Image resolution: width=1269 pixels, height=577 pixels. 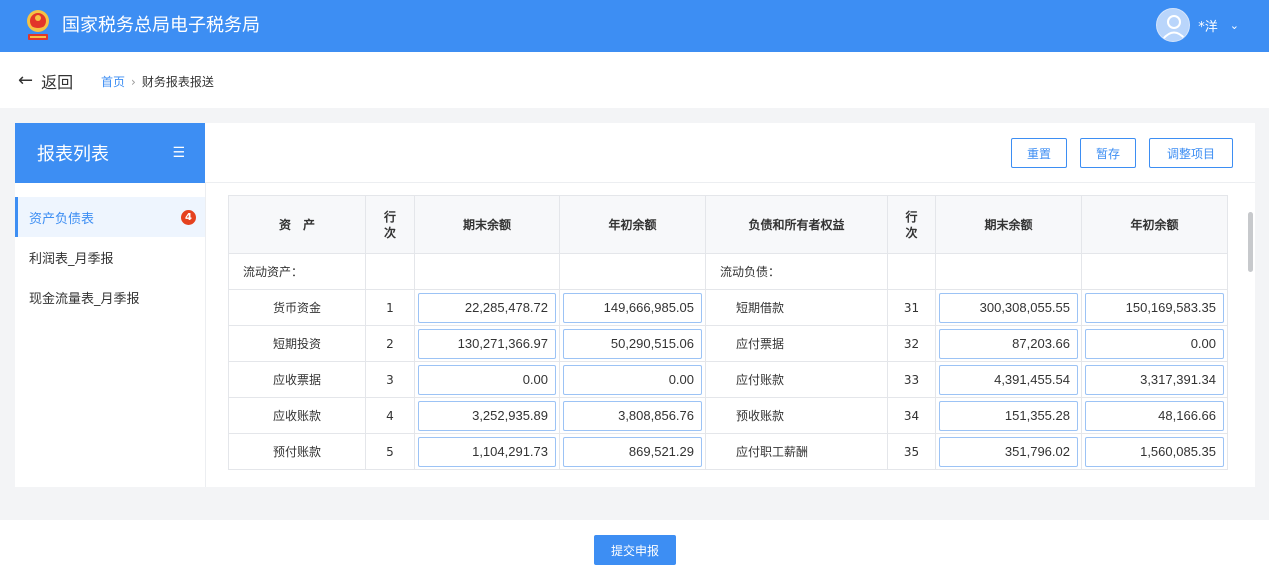 What do you see at coordinates (1208, 25) in the screenshot?
I see `user-name: *洋` at bounding box center [1208, 25].